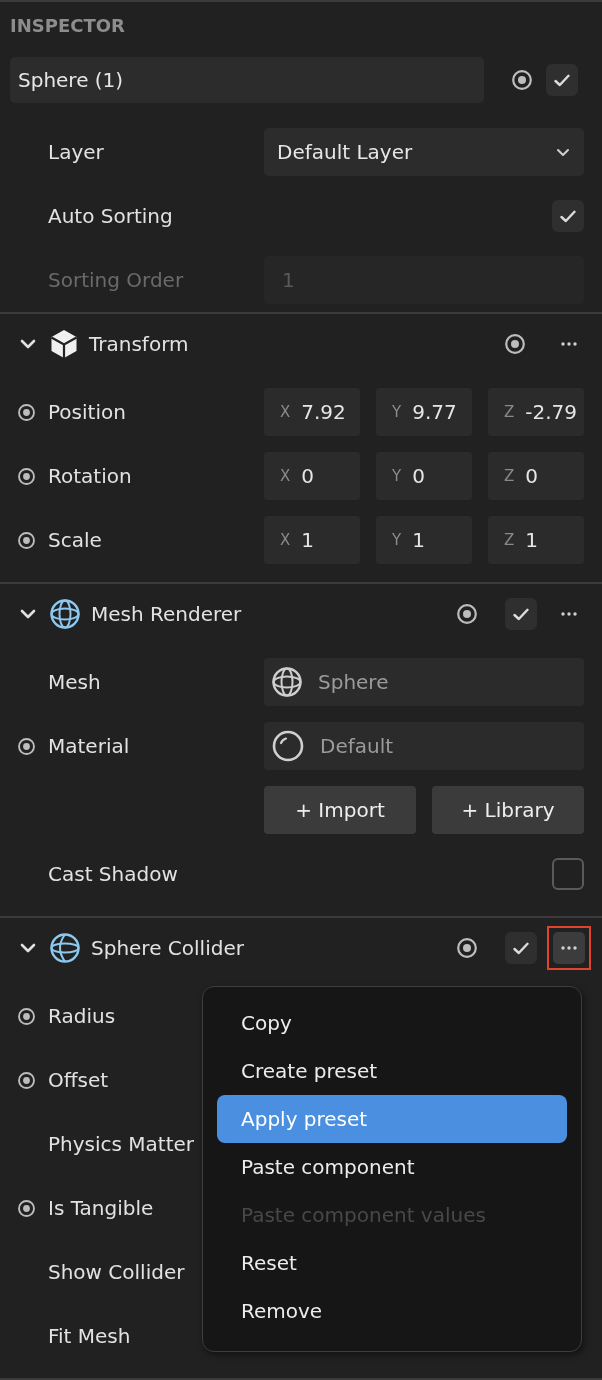  I want to click on more-button, so click(569, 948).